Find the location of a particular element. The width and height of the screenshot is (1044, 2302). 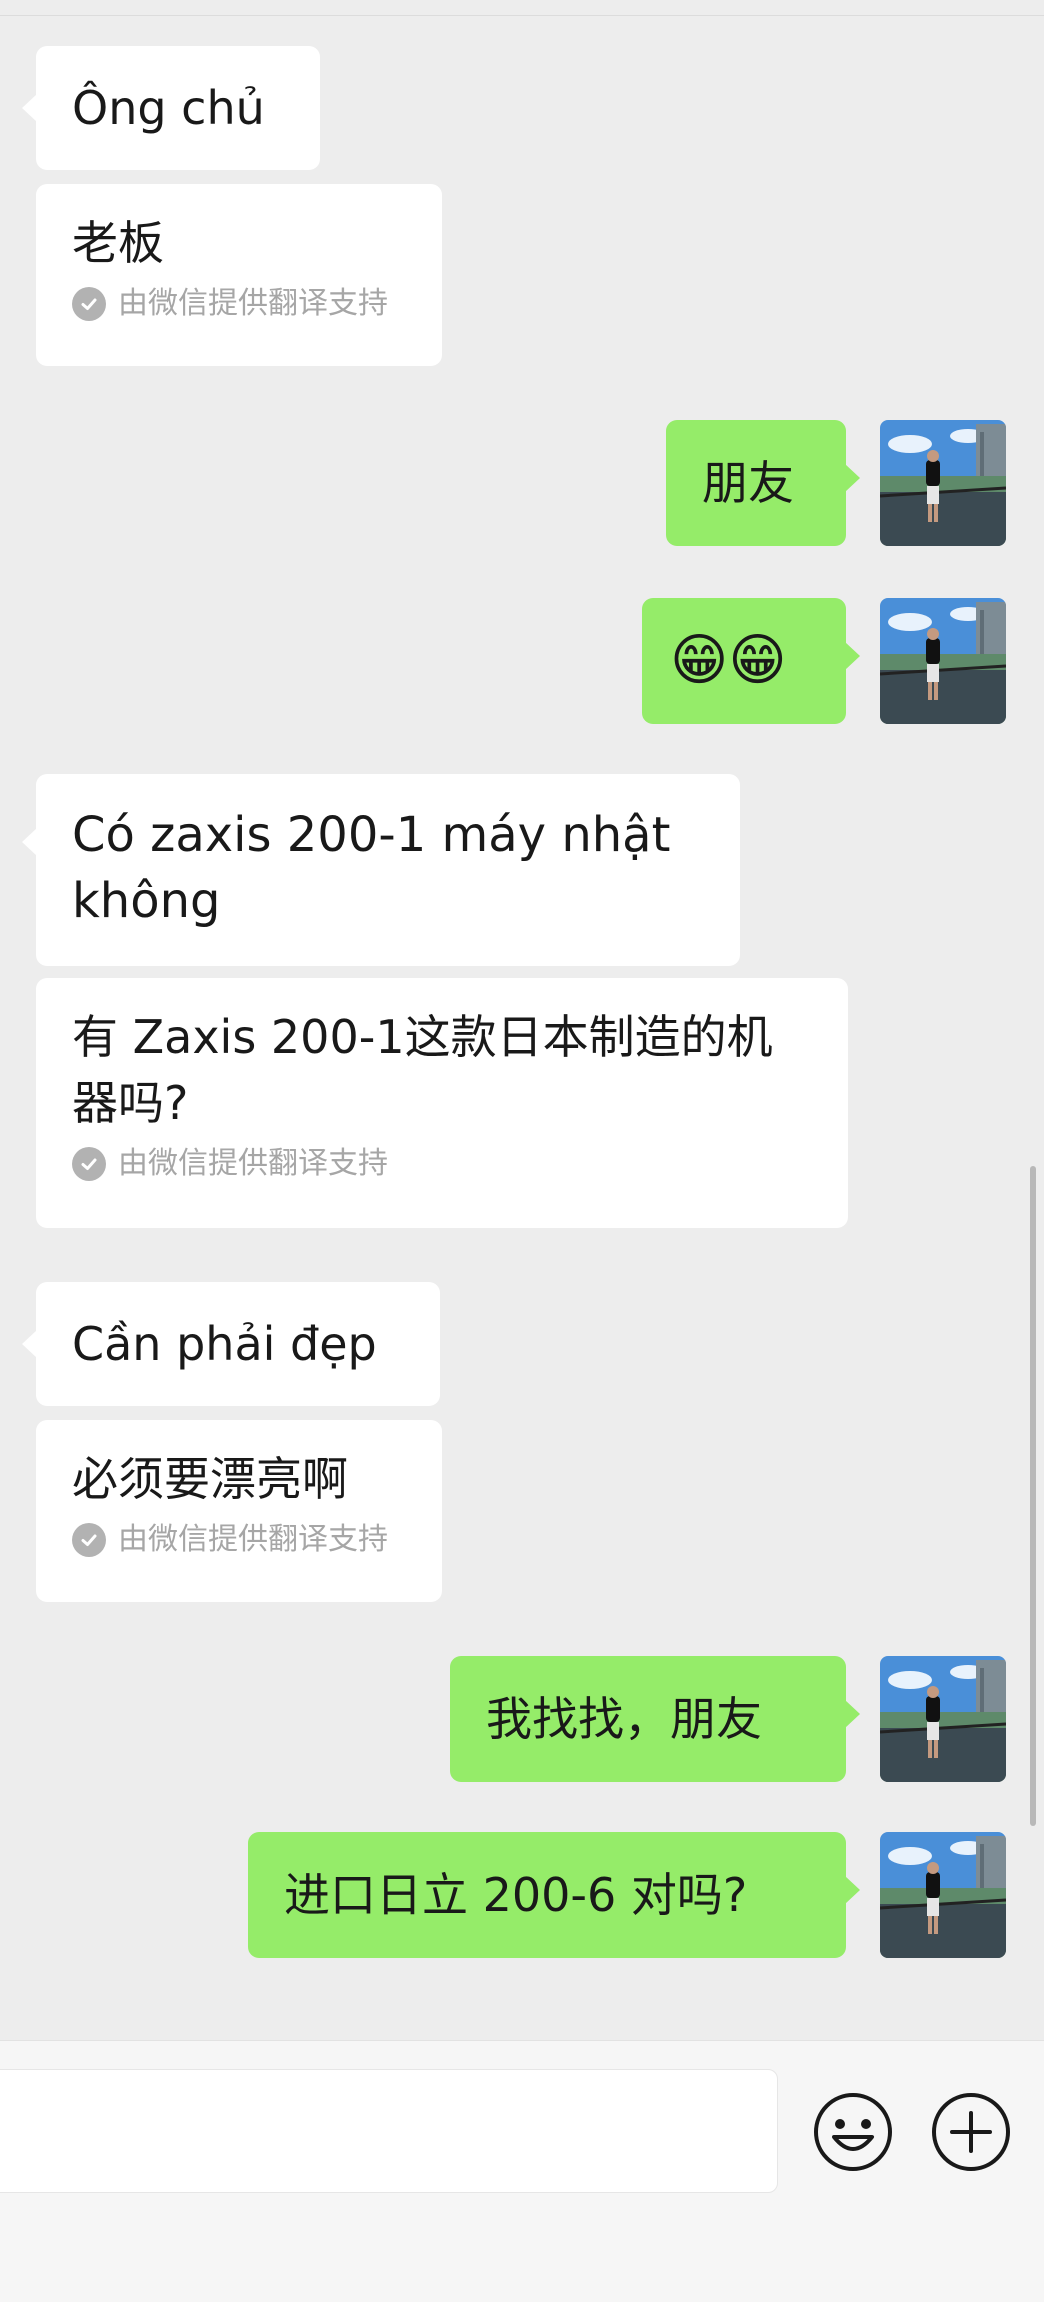

message-text: 朋友 is located at coordinates (748, 483).